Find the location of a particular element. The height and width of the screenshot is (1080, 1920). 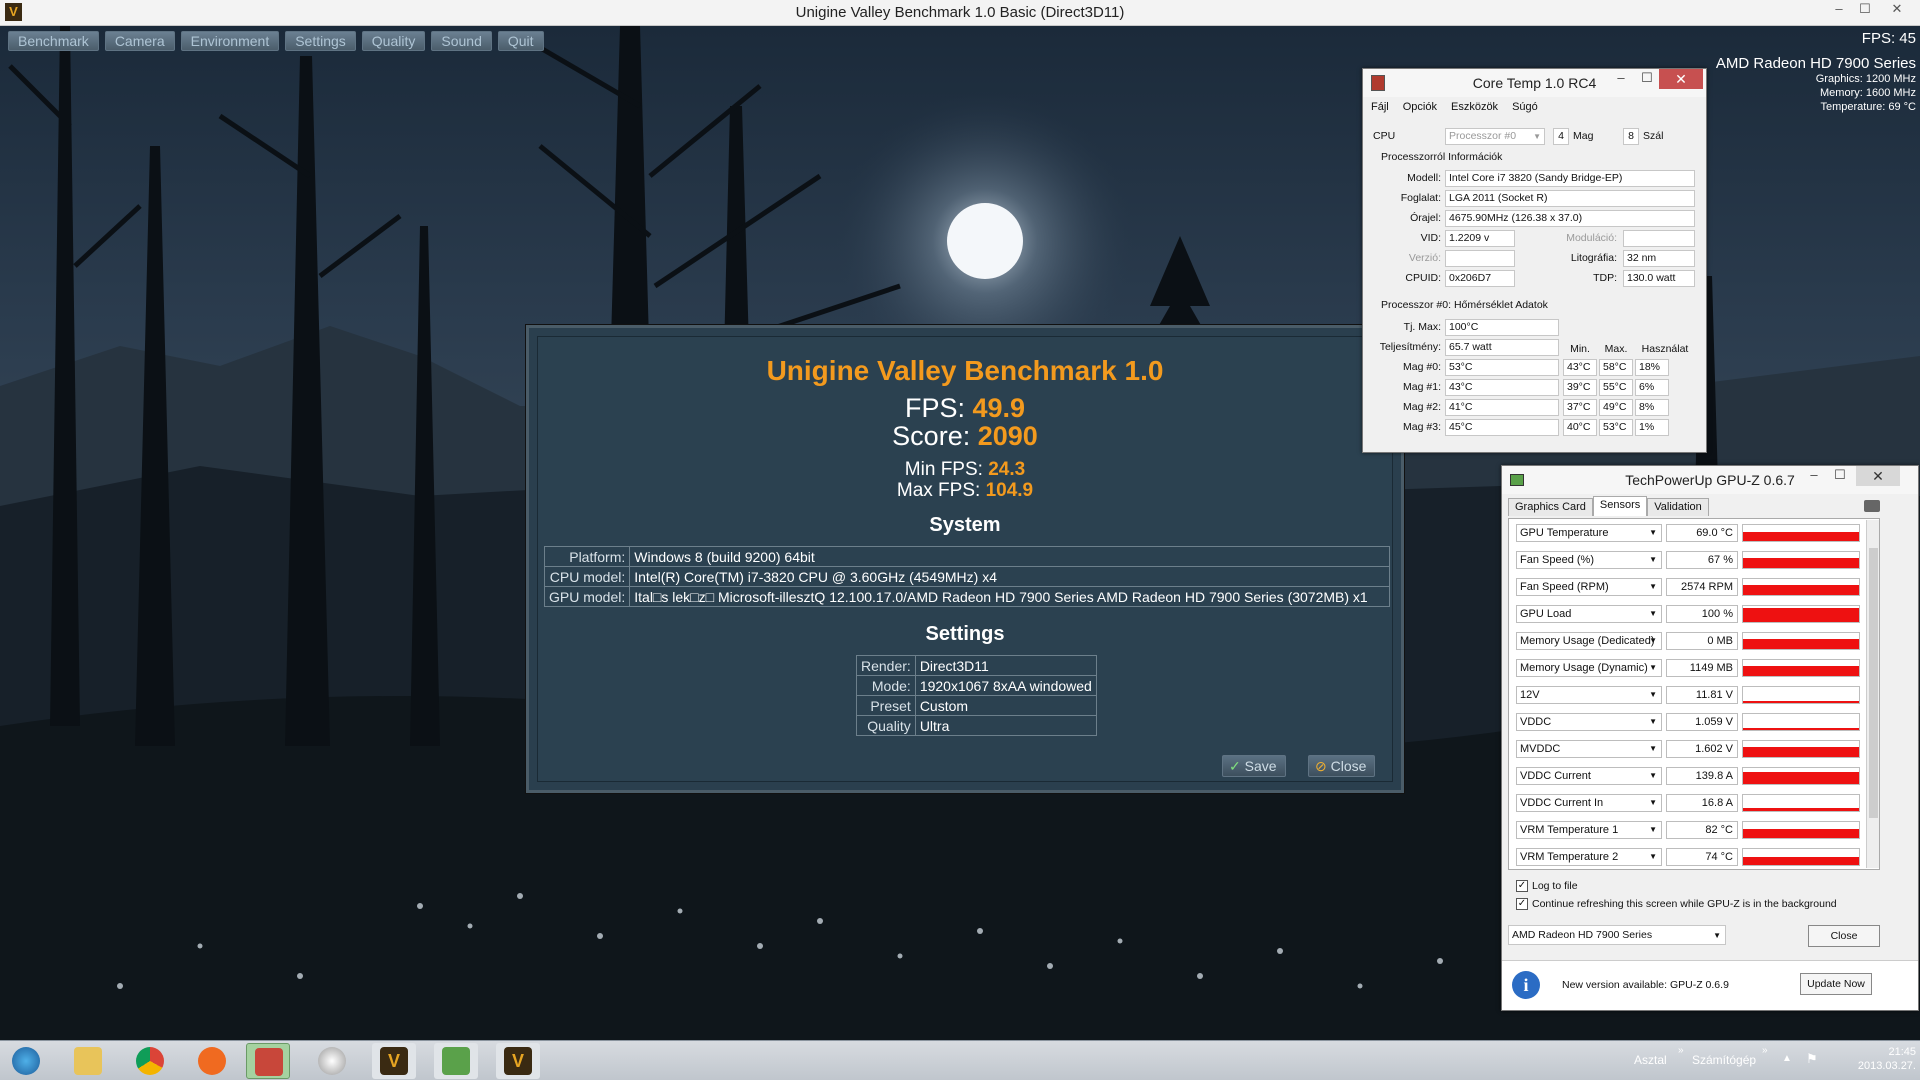

sensor-name: VDDC ▼ is located at coordinates (1589, 722).